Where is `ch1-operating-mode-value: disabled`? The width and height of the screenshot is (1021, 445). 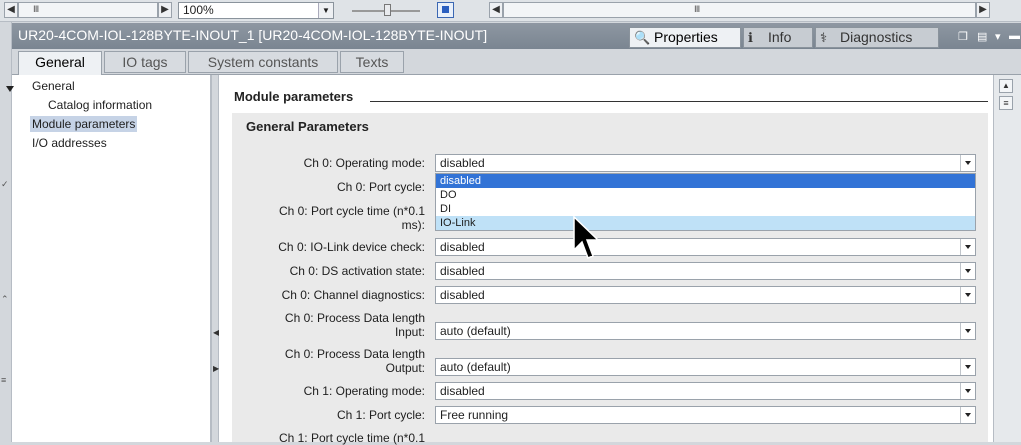 ch1-operating-mode-value: disabled is located at coordinates (462, 391).